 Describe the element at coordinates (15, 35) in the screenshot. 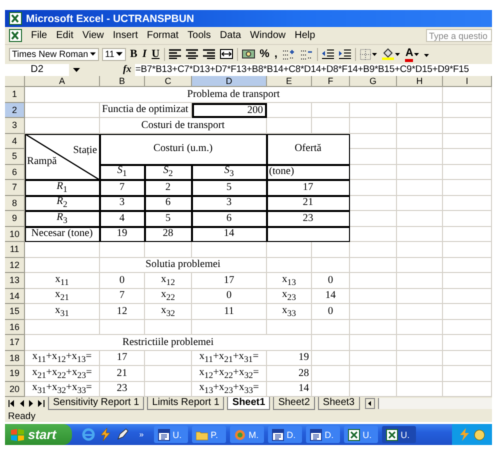

I see `spreadsheet-icon` at that location.